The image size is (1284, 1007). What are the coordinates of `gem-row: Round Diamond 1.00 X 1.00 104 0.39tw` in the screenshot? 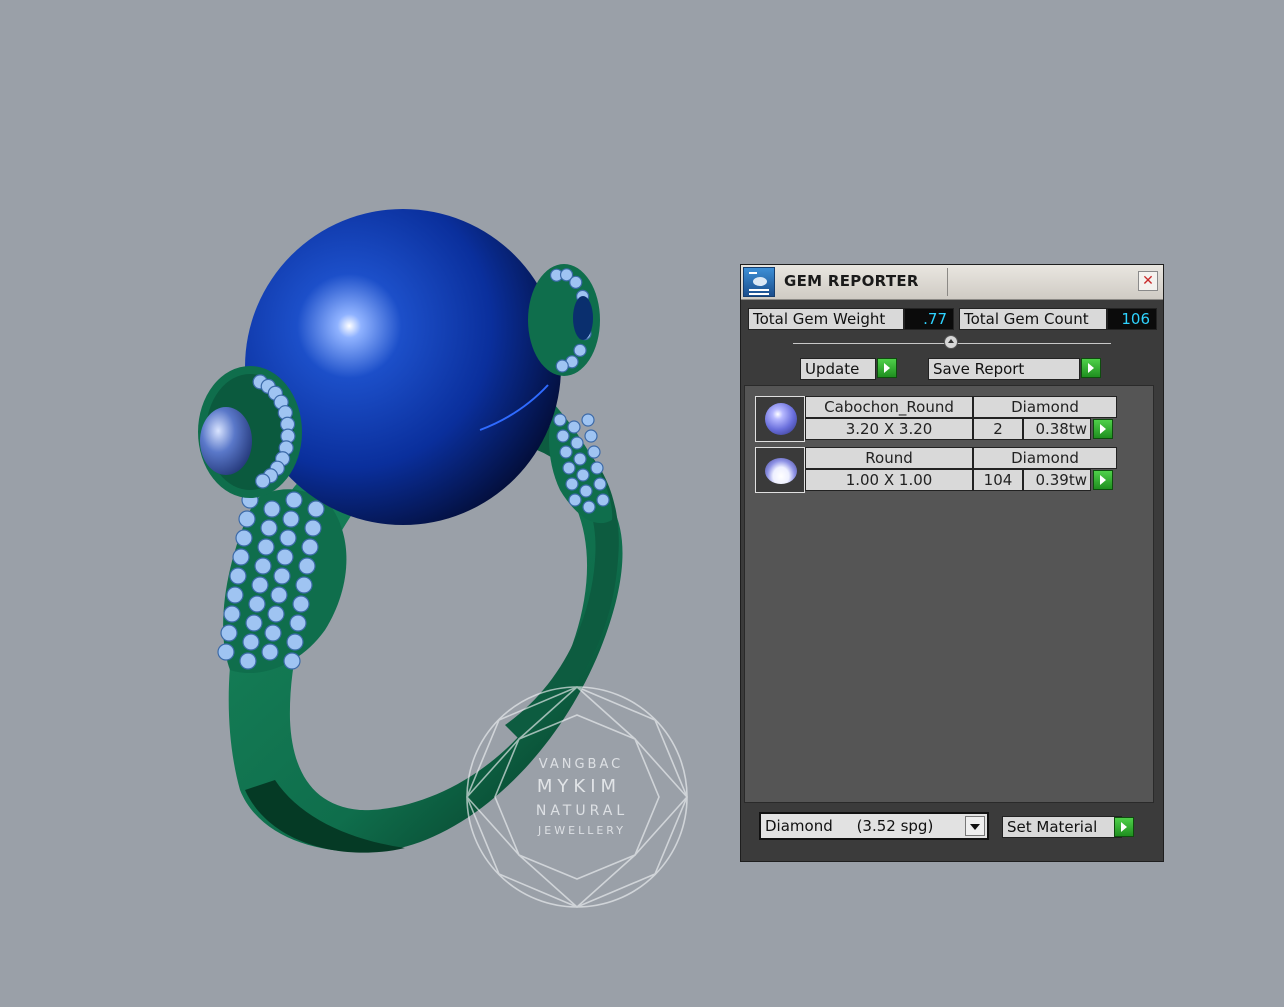 It's located at (936, 470).